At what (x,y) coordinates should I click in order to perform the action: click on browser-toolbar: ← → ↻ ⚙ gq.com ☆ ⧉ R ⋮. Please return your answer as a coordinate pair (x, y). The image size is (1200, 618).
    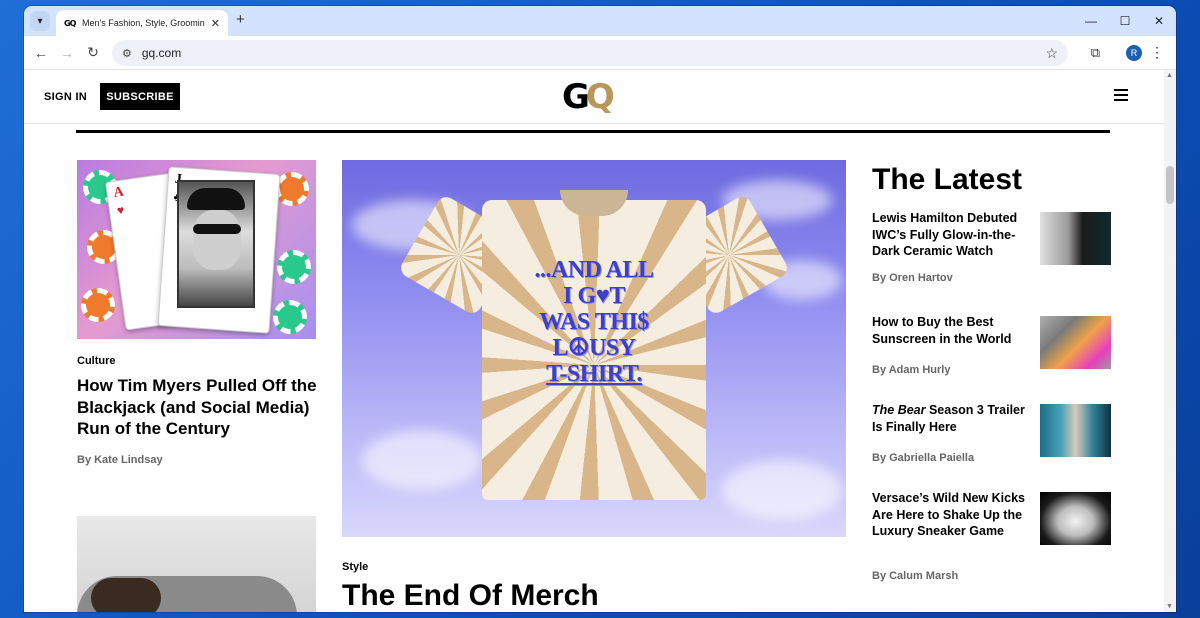
    Looking at the image, I should click on (600, 53).